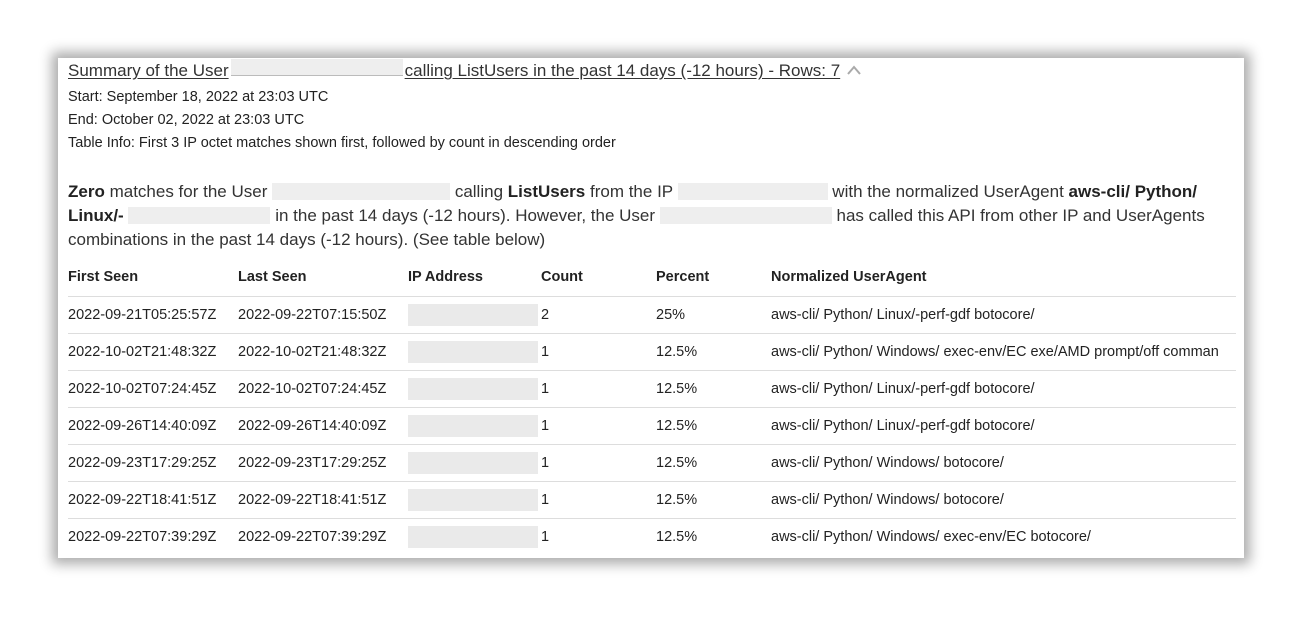 This screenshot has height=622, width=1308. I want to click on percent-cell: 25%, so click(713, 315).